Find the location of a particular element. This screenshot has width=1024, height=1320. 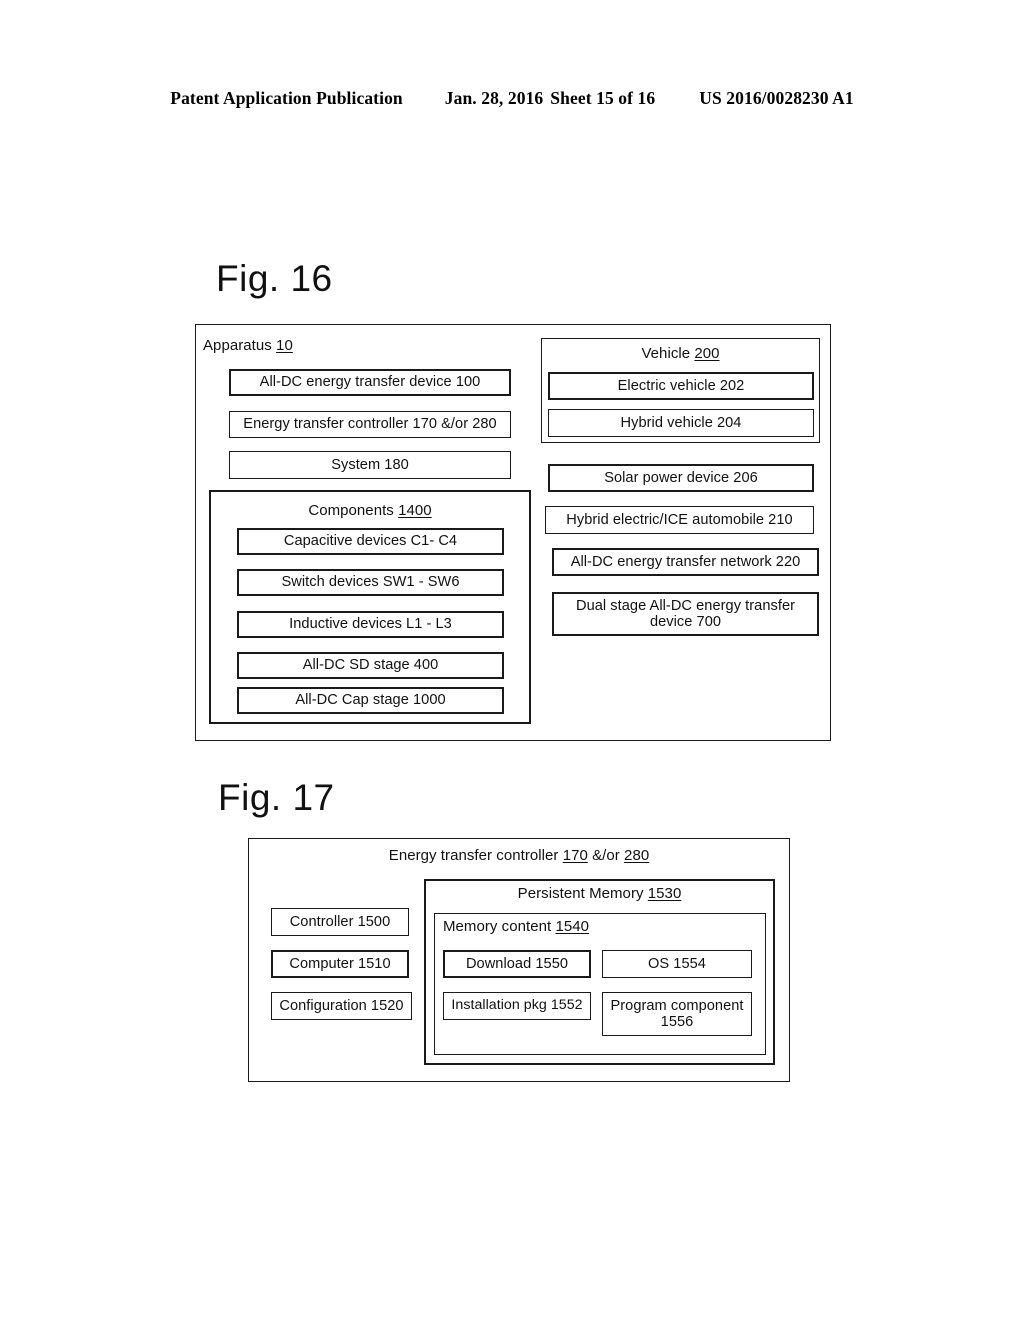

box-solar-power-device: Solar power device 206 is located at coordinates (681, 478).